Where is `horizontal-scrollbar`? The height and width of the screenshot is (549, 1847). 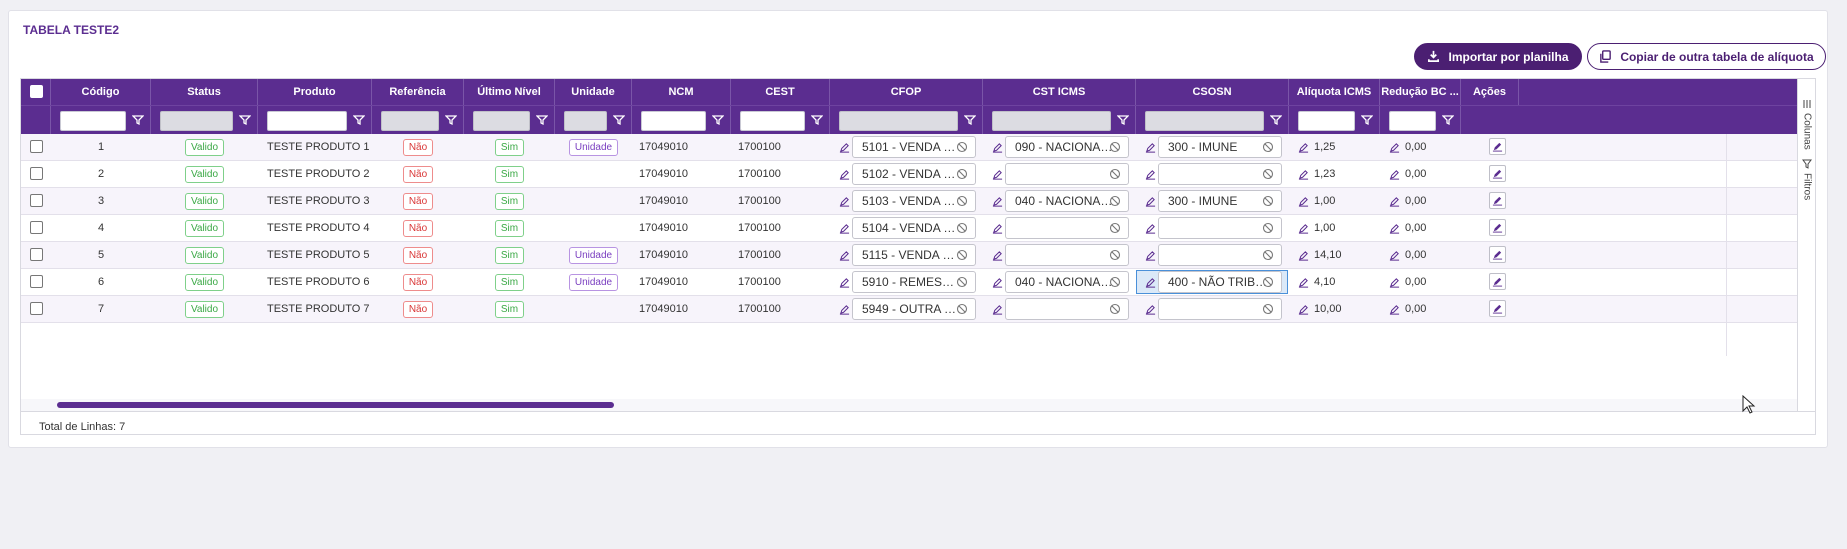 horizontal-scrollbar is located at coordinates (909, 405).